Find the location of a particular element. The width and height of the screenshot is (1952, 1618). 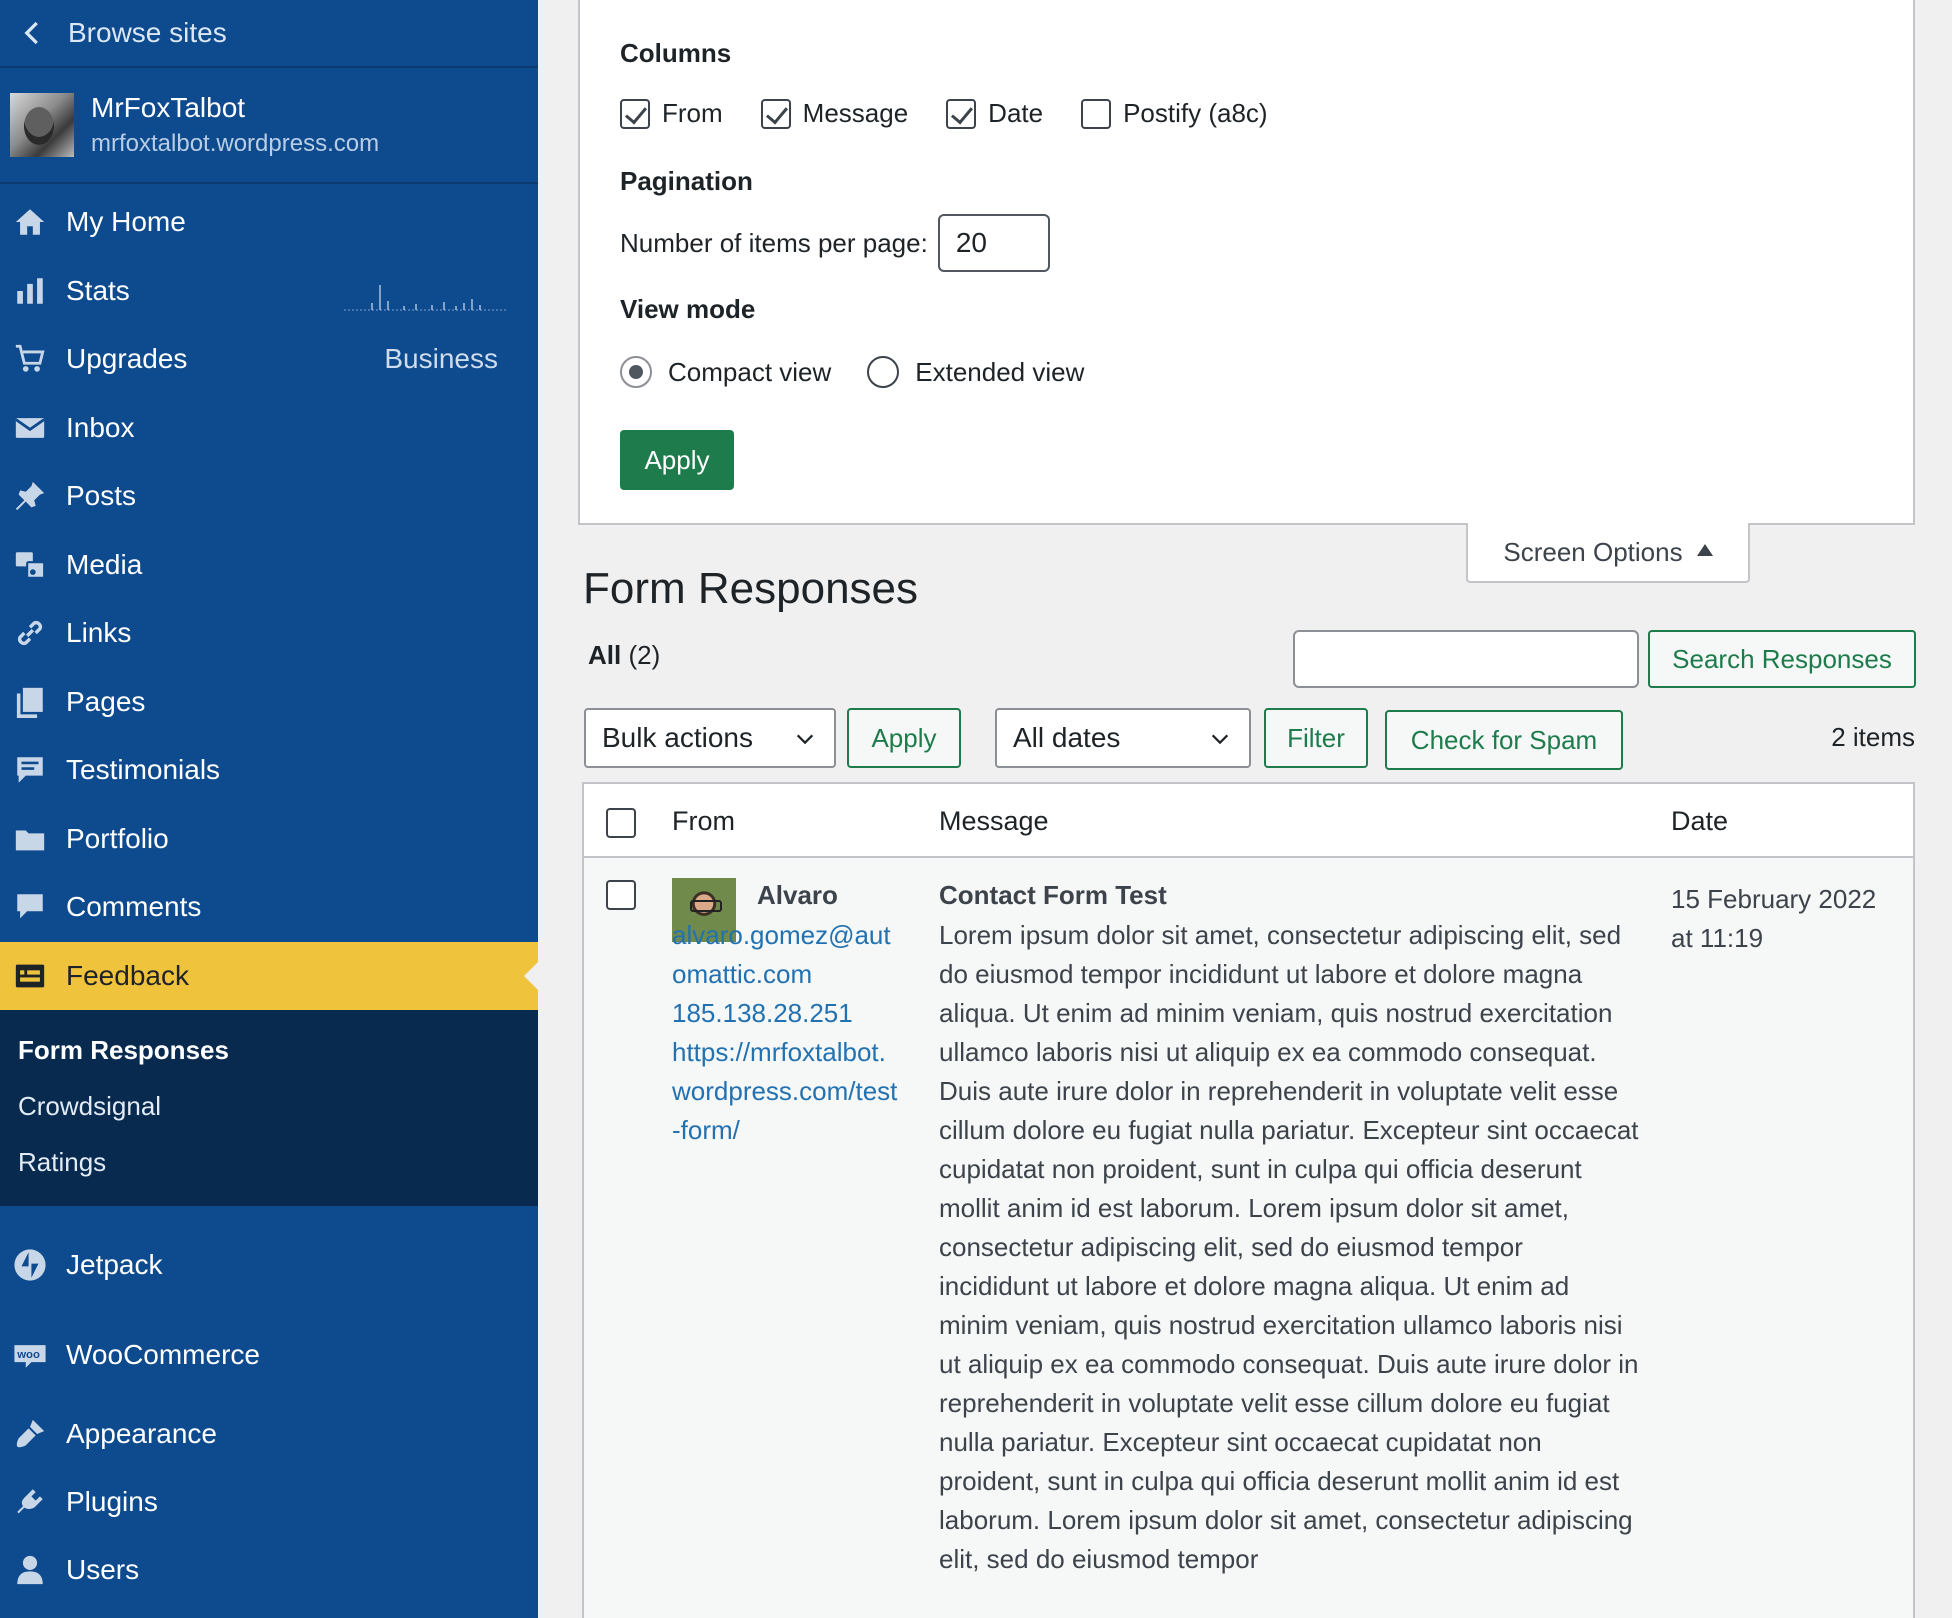

sidebar-item-label: Posts is located at coordinates (101, 496).